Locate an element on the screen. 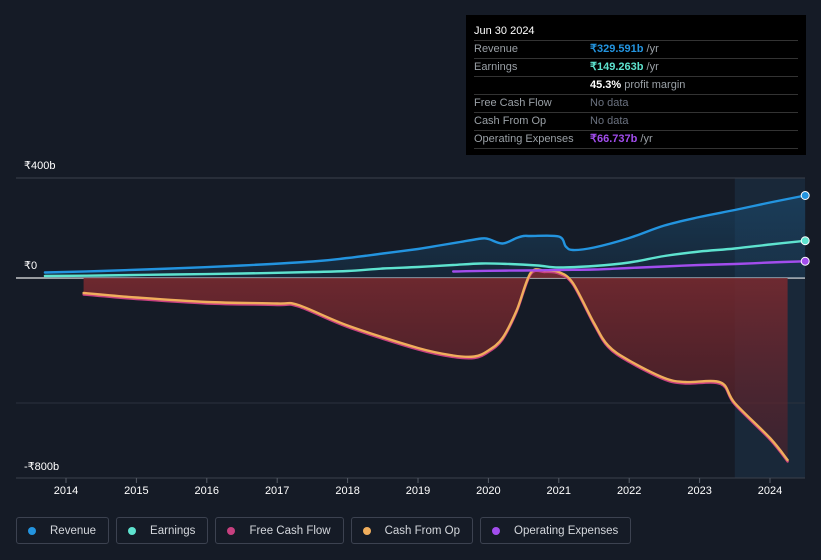 The height and width of the screenshot is (560, 821). legend-label: Free Cash Flow is located at coordinates (290, 530).